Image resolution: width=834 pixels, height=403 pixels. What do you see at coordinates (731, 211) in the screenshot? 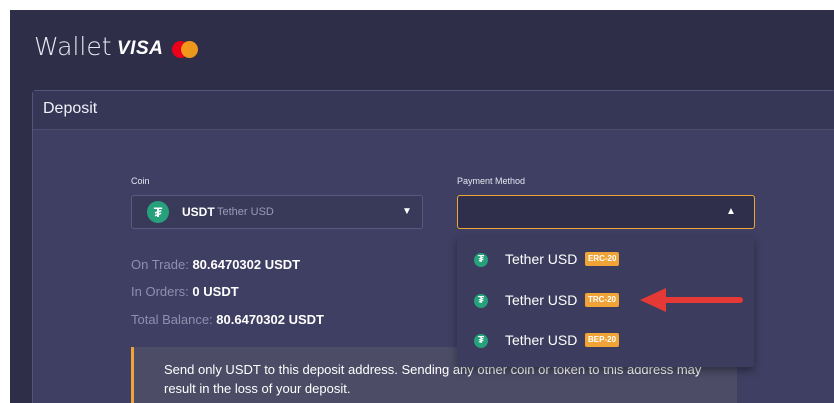
I see `caret-up-icon: ▲` at bounding box center [731, 211].